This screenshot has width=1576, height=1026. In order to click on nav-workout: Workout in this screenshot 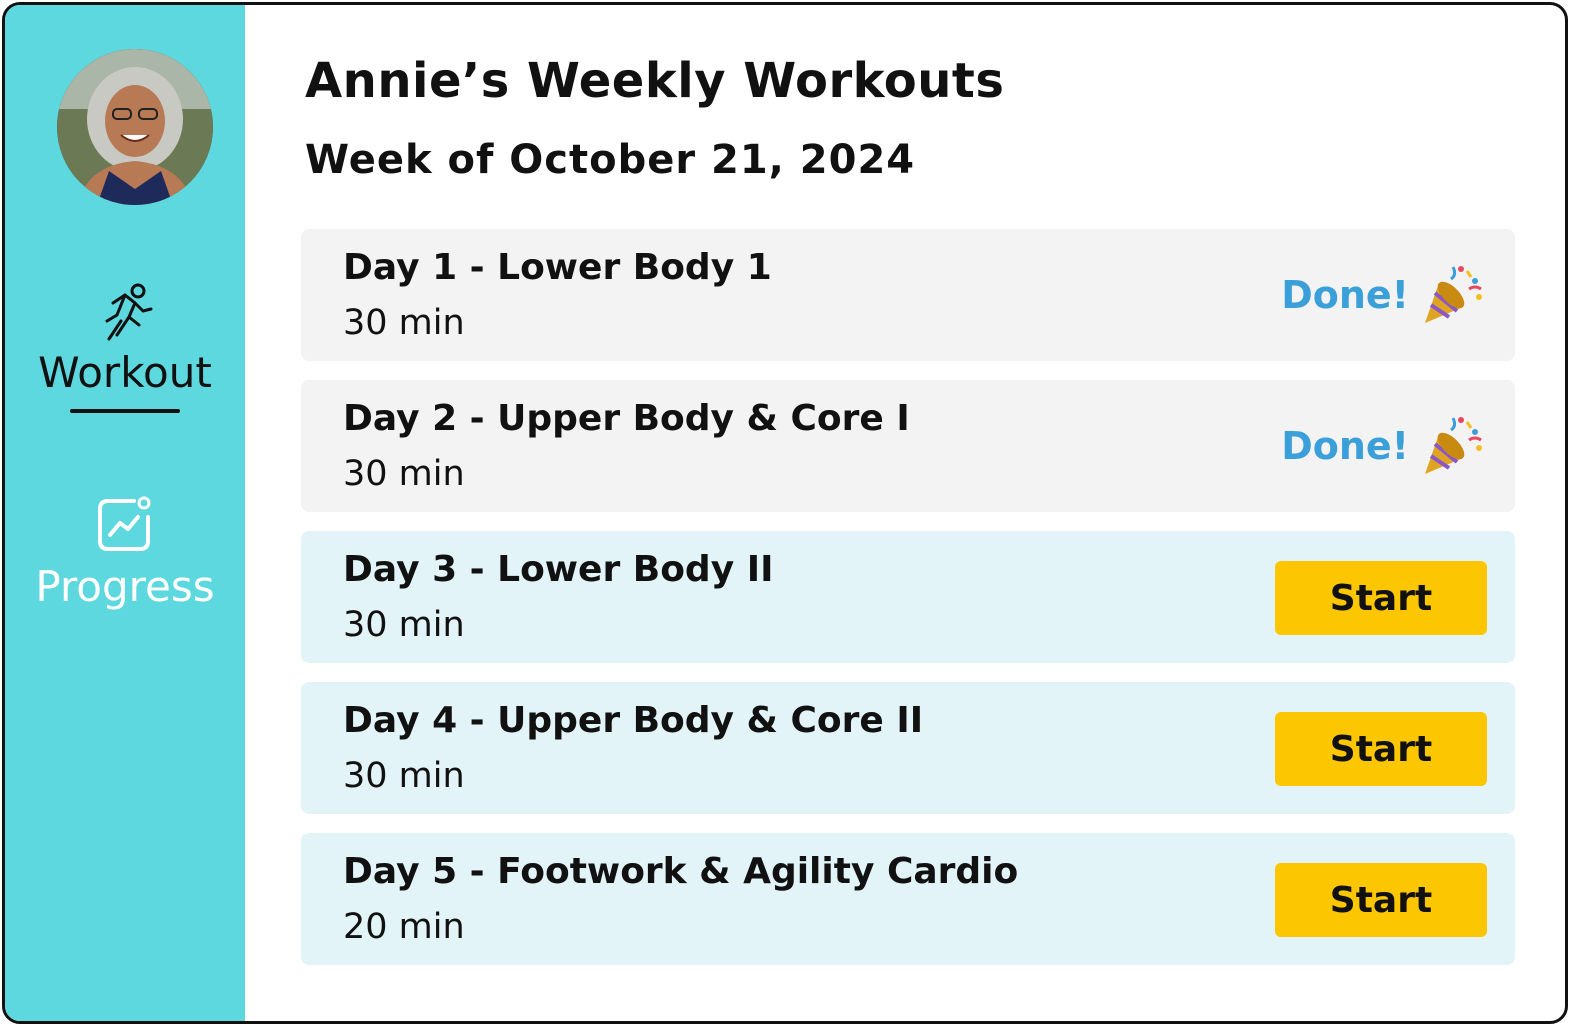, I will do `click(125, 347)`.